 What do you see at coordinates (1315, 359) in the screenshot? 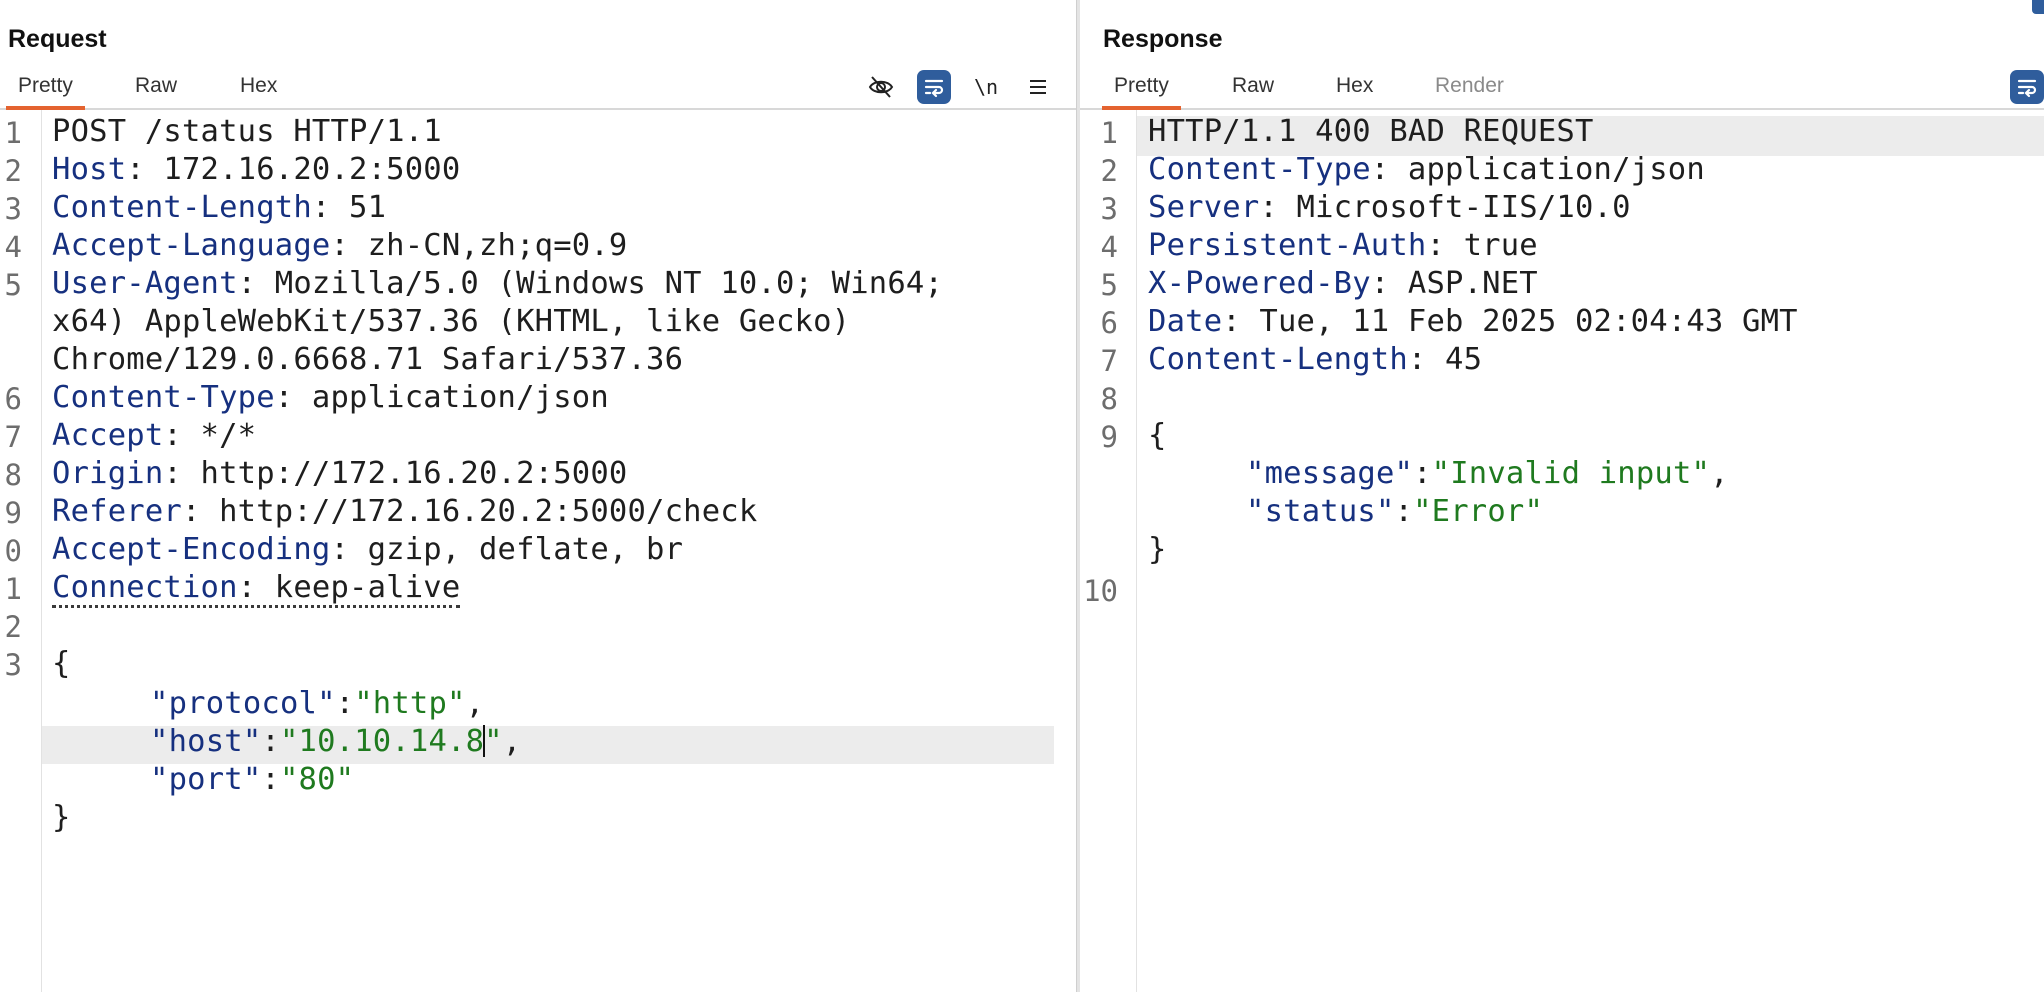
I see `response-header-content-length: Content-Length: 45` at bounding box center [1315, 359].